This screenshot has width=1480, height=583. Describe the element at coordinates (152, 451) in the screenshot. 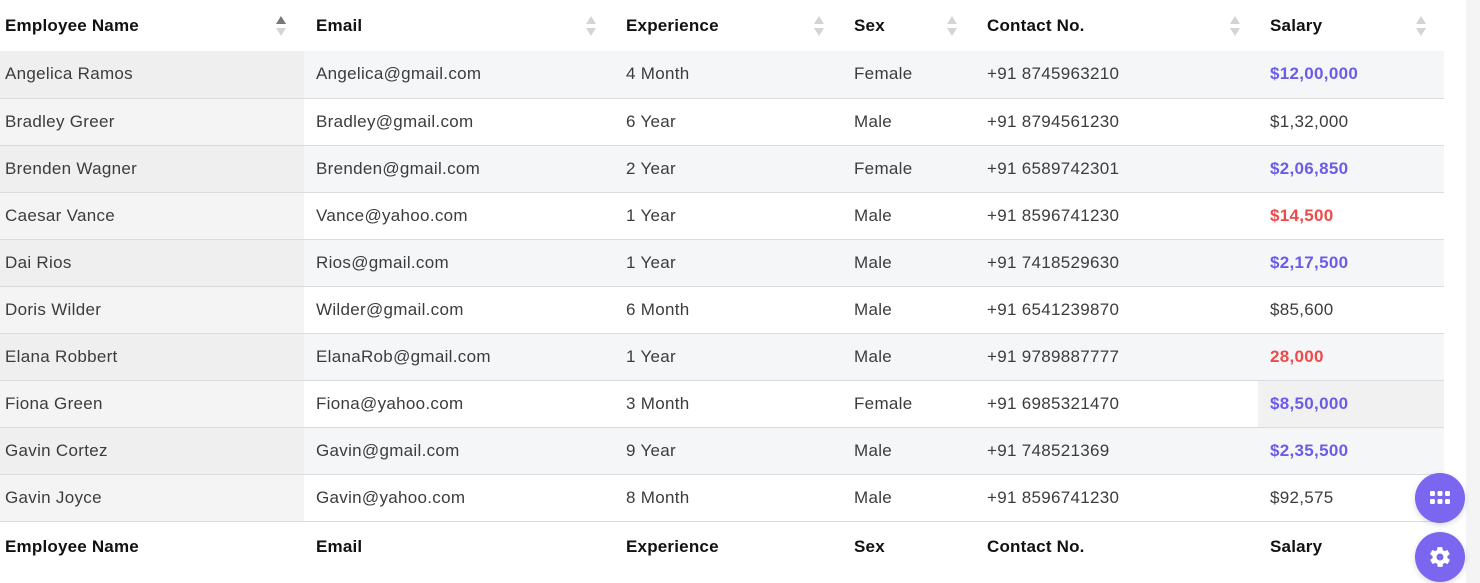

I see `cell-name: Gavin Cortez` at that location.